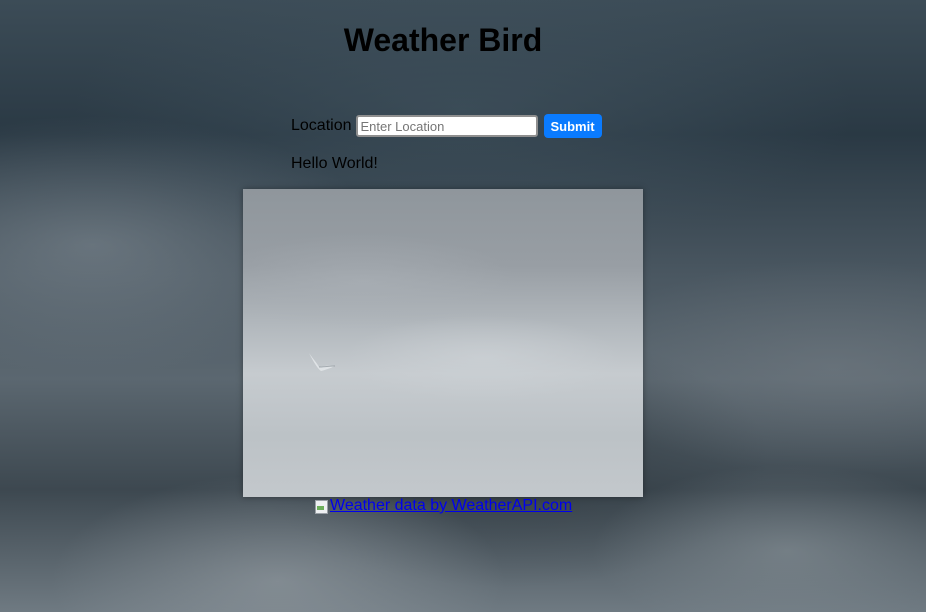 The image size is (926, 612). What do you see at coordinates (572, 126) in the screenshot?
I see `submit-button: Submit` at bounding box center [572, 126].